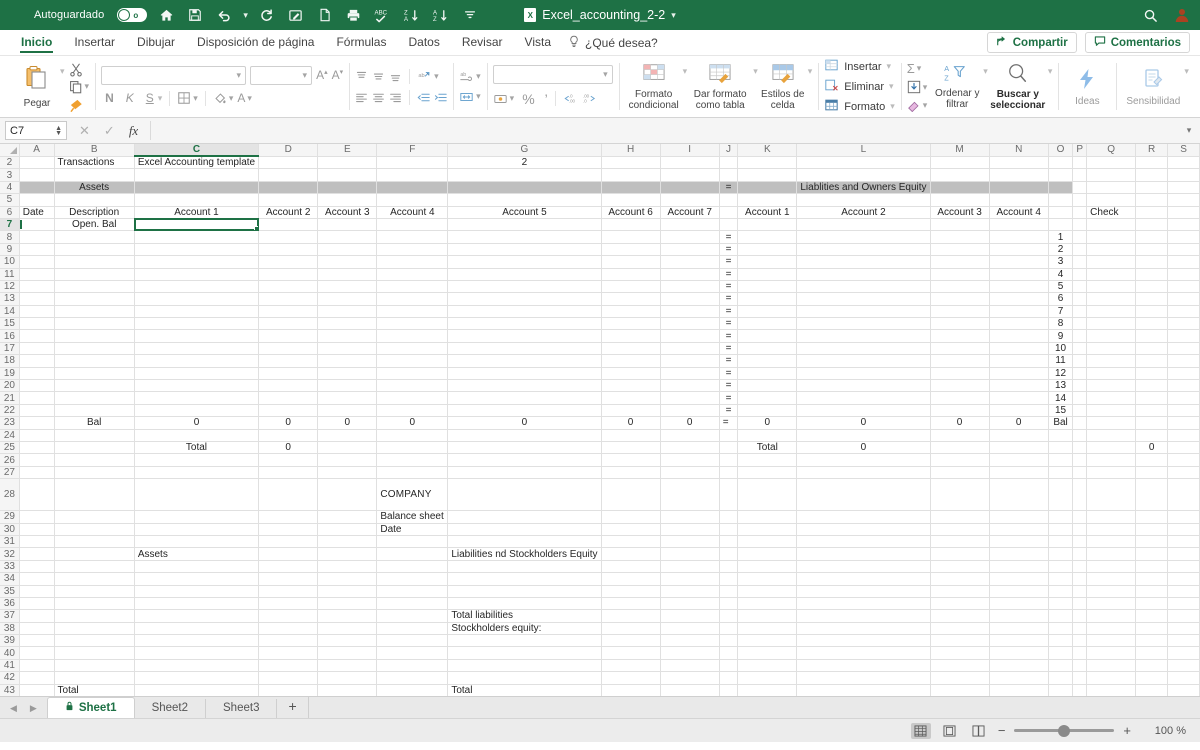  What do you see at coordinates (347, 200) in the screenshot?
I see `cell-E5` at bounding box center [347, 200].